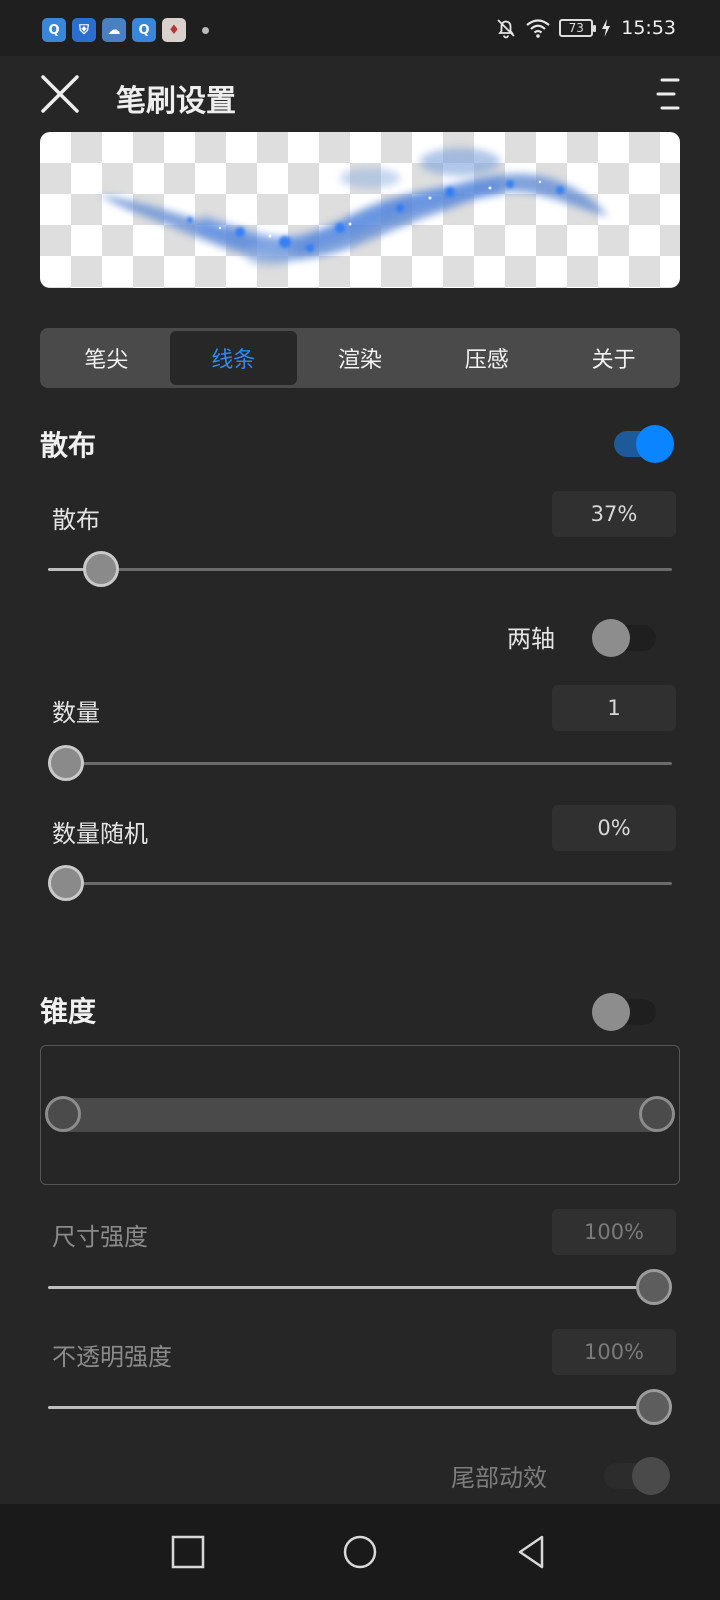 The height and width of the screenshot is (1600, 720). Describe the element at coordinates (101, 569) in the screenshot. I see `scatter-slider-thumb` at that location.